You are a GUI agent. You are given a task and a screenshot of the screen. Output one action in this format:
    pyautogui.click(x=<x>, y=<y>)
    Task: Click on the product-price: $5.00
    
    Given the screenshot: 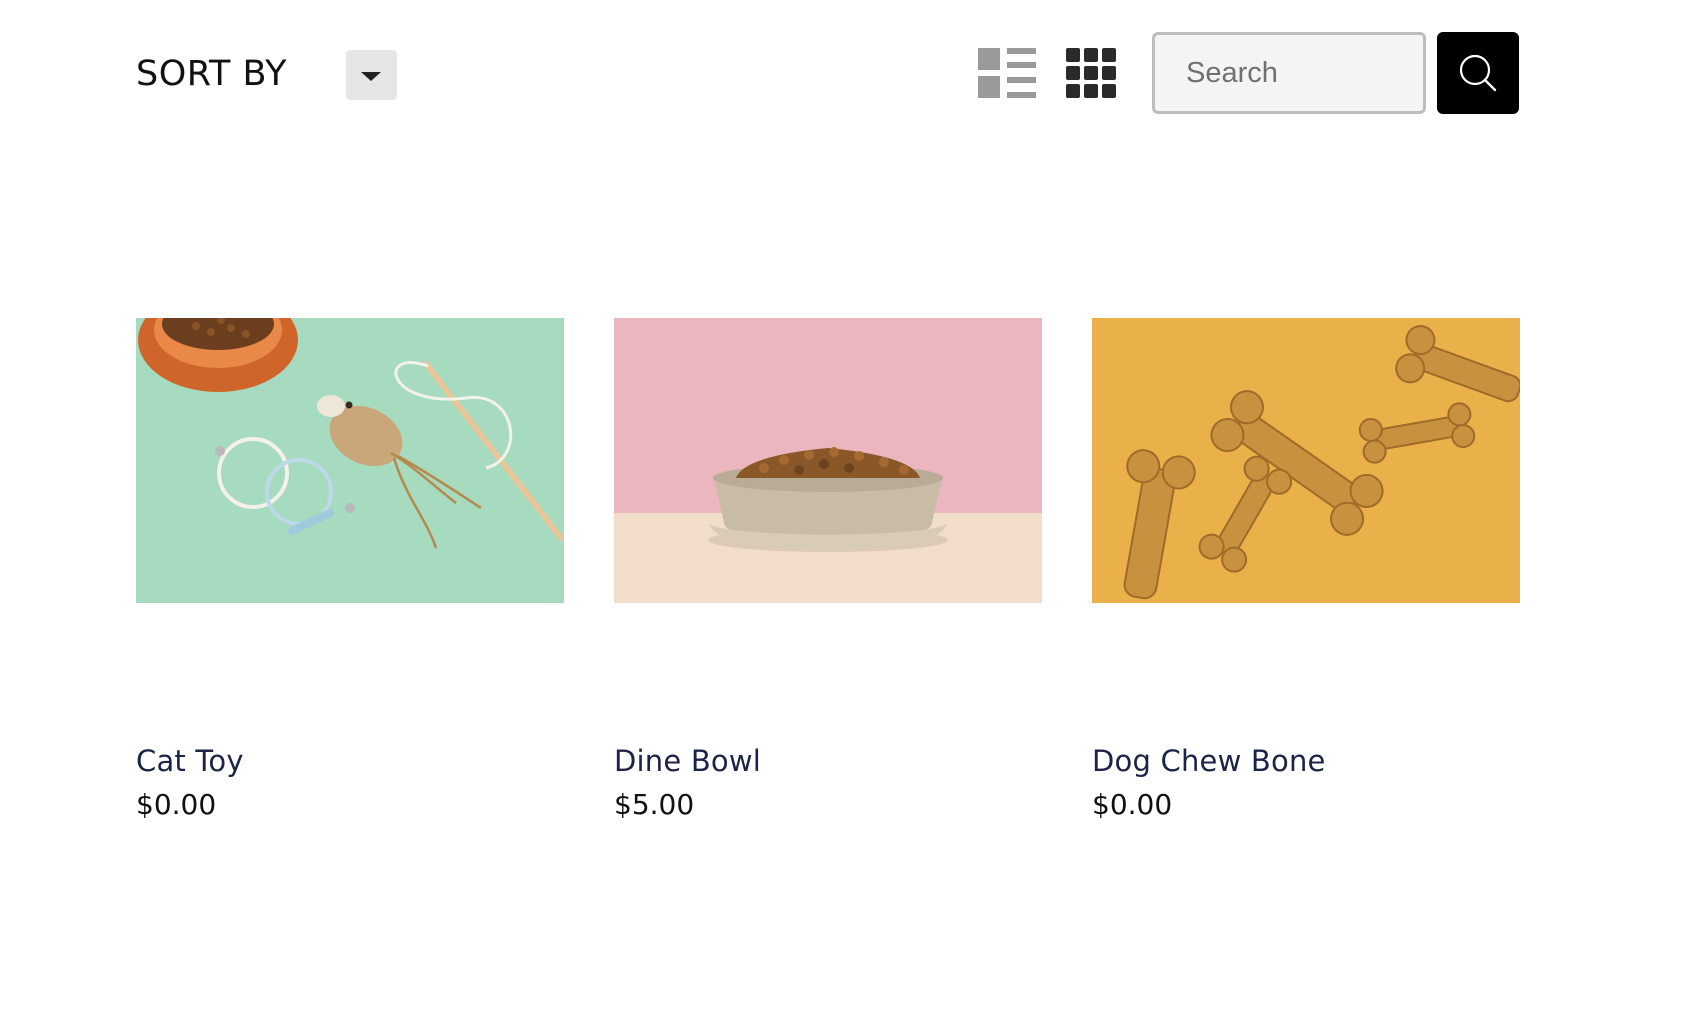 What is the action you would take?
    pyautogui.click(x=654, y=804)
    